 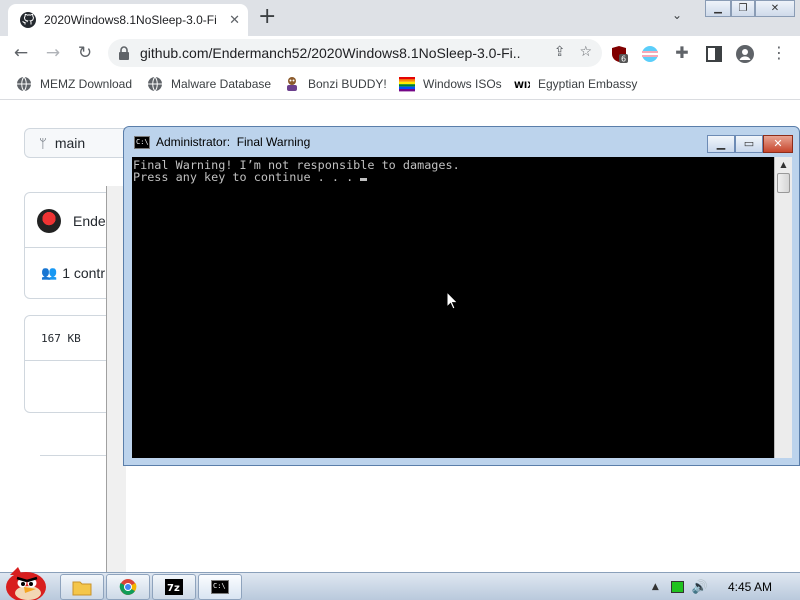 I want to click on profile-avatar-icon, so click(x=745, y=54).